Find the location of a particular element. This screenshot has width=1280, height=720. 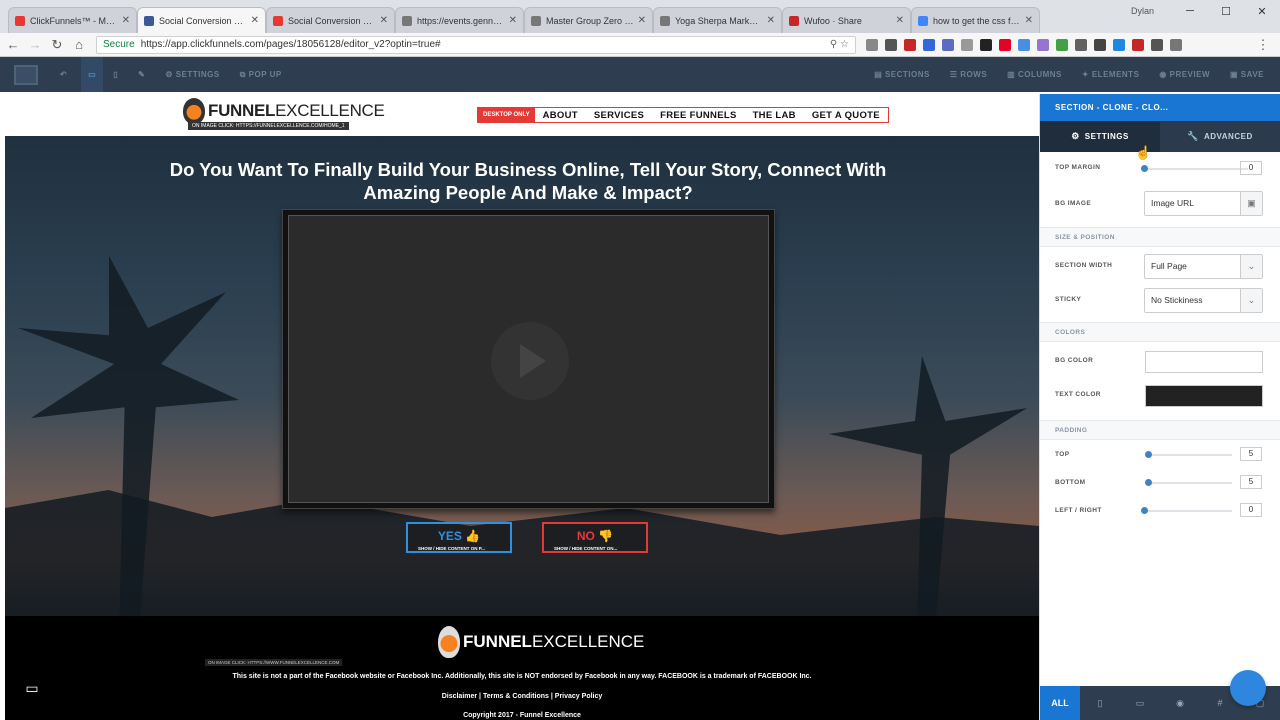

visibility-eye-icon: ◉ is located at coordinates (1180, 703).